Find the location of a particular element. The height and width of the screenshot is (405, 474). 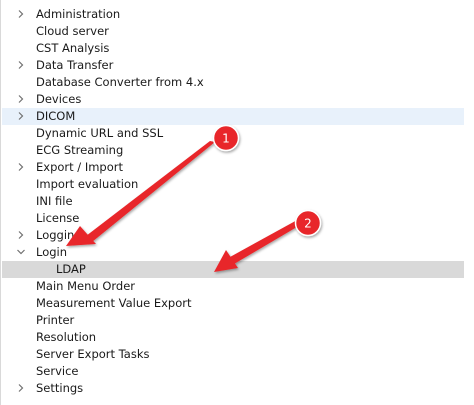

tree-item-export-import: Export / Import is located at coordinates (233, 167).